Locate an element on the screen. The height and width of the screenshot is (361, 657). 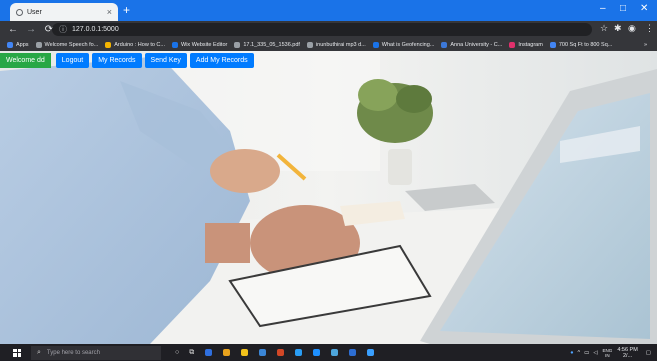
taskbar-search: ⌕ Type here to search is located at coordinates (96, 352).